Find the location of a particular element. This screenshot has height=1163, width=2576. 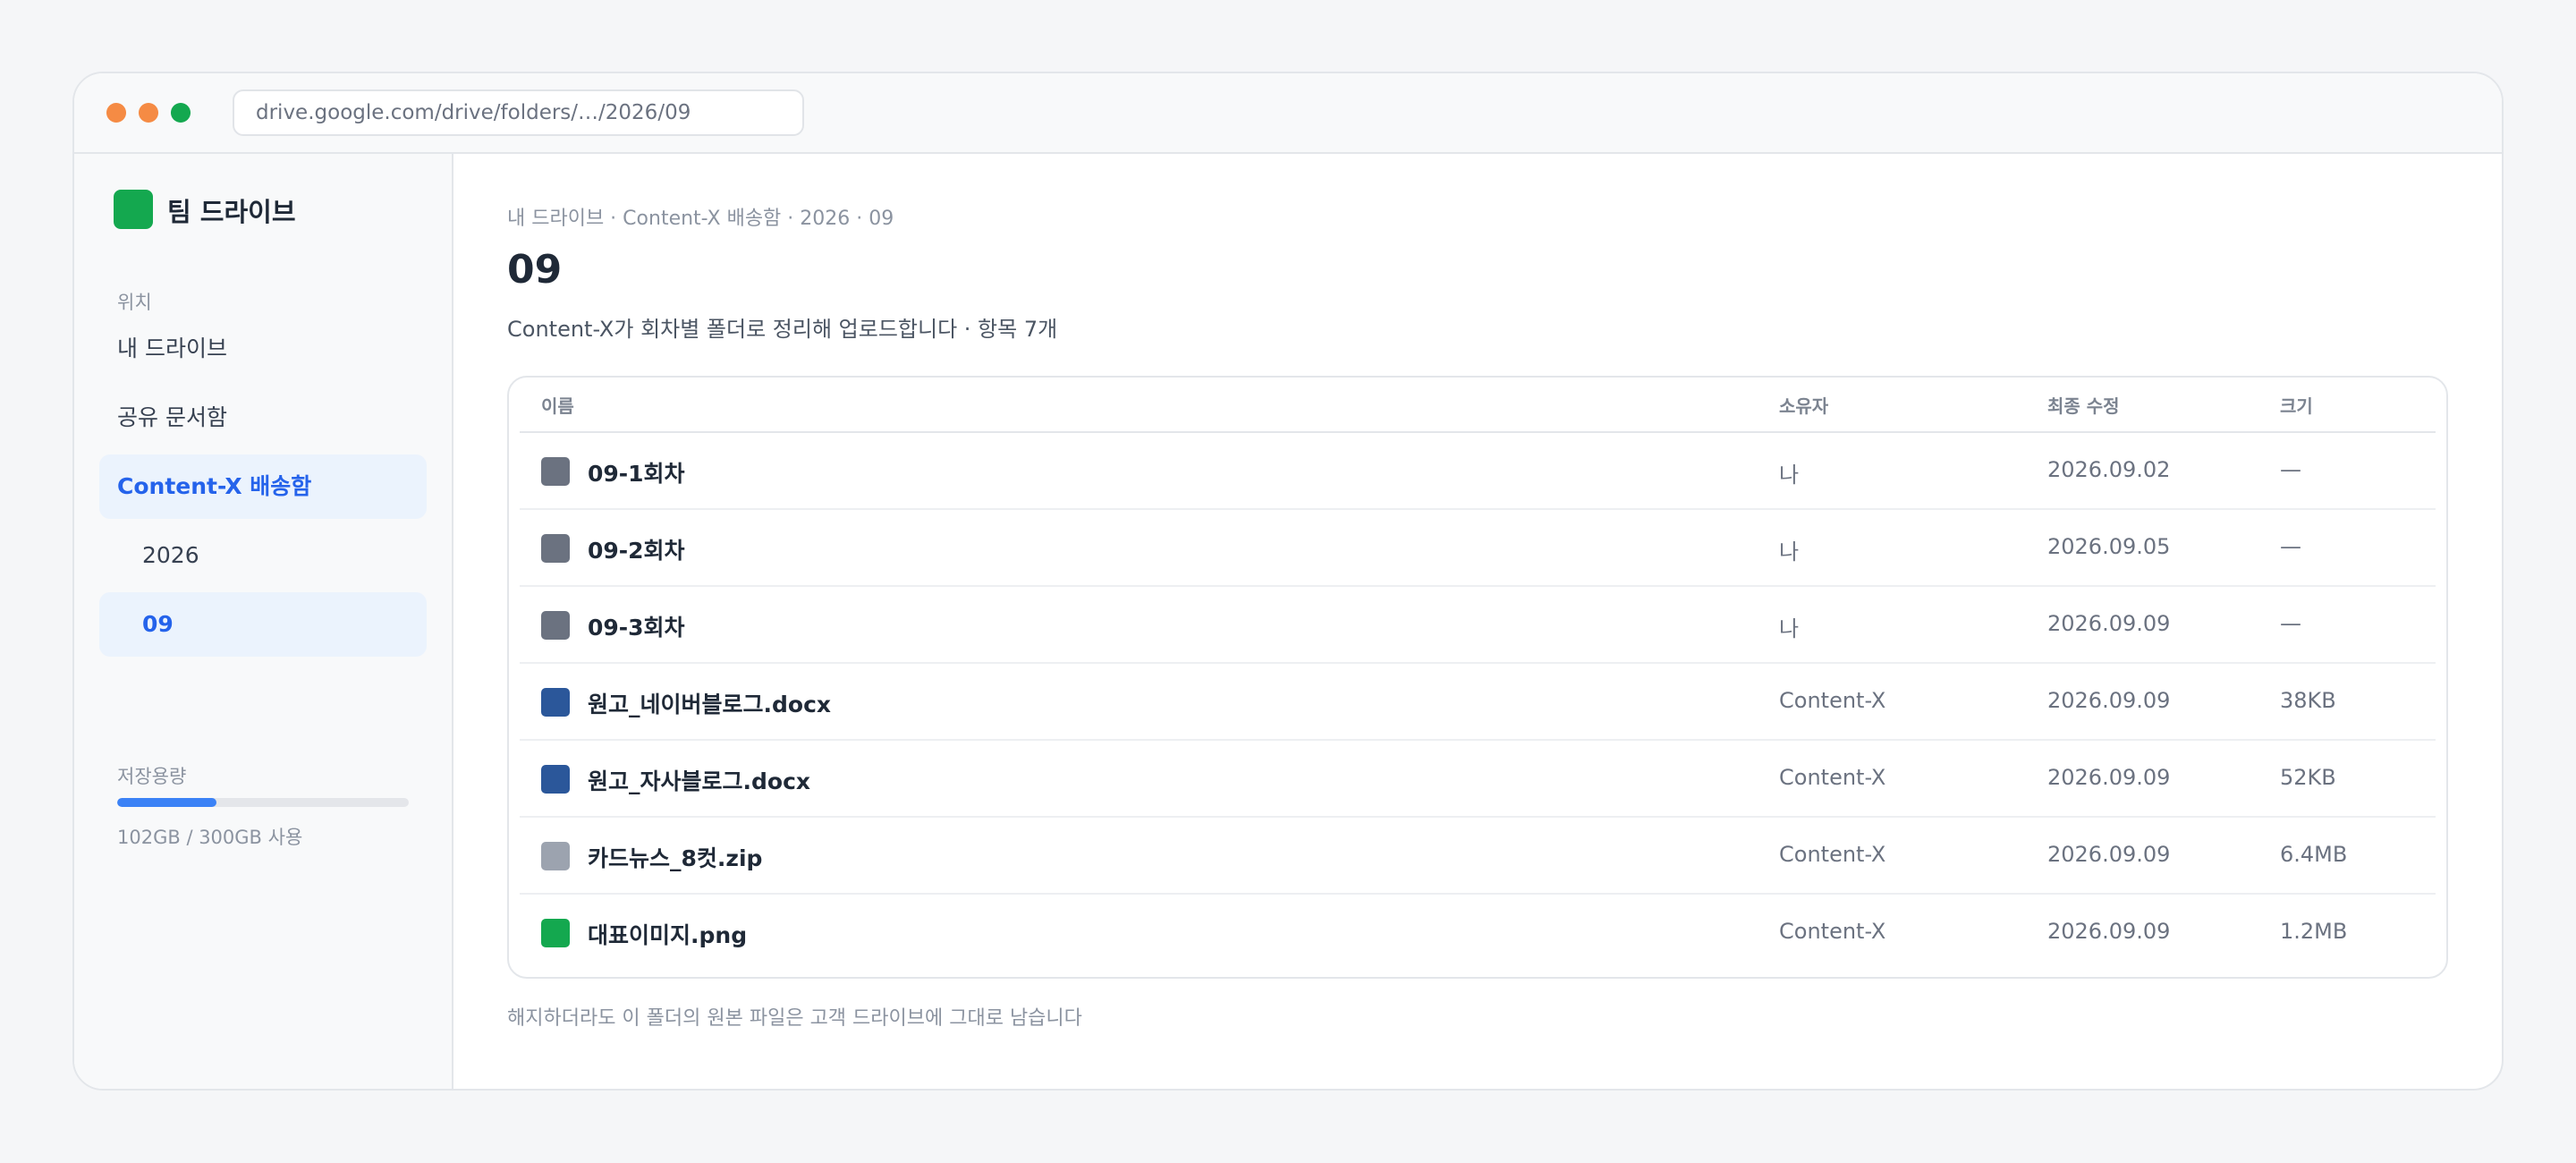

file-modified: 2026.09.05 is located at coordinates (2109, 547).